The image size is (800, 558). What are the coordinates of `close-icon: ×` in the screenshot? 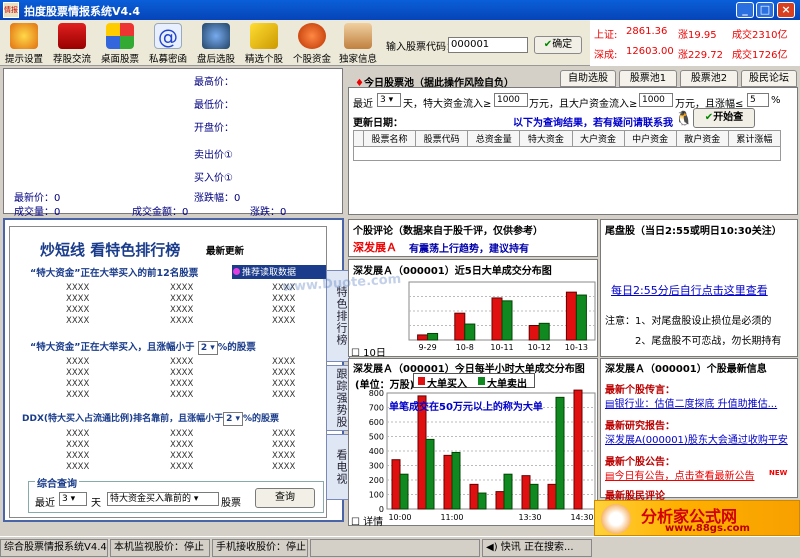 It's located at (786, 10).